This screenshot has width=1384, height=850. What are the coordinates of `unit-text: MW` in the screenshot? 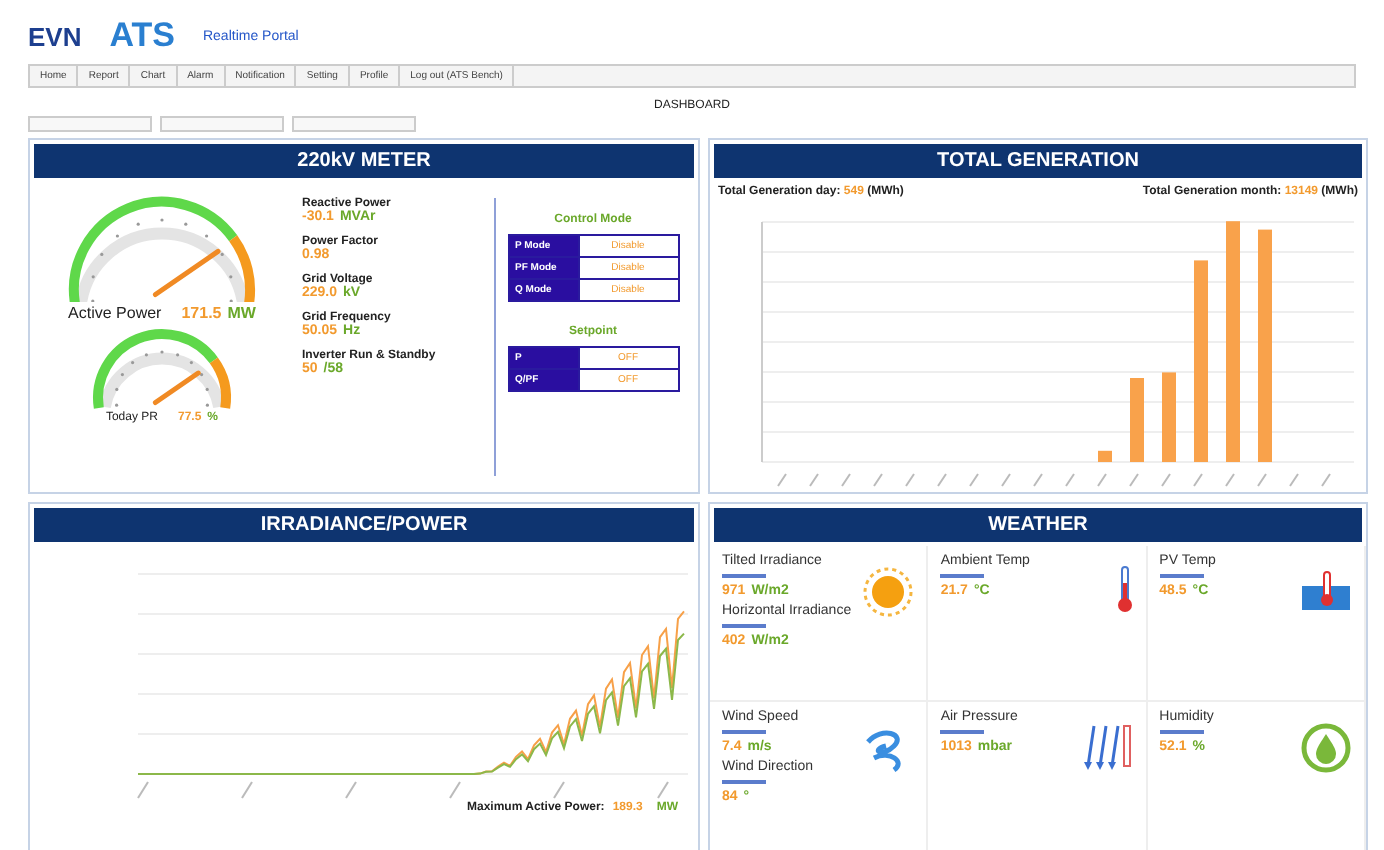 It's located at (241, 313).